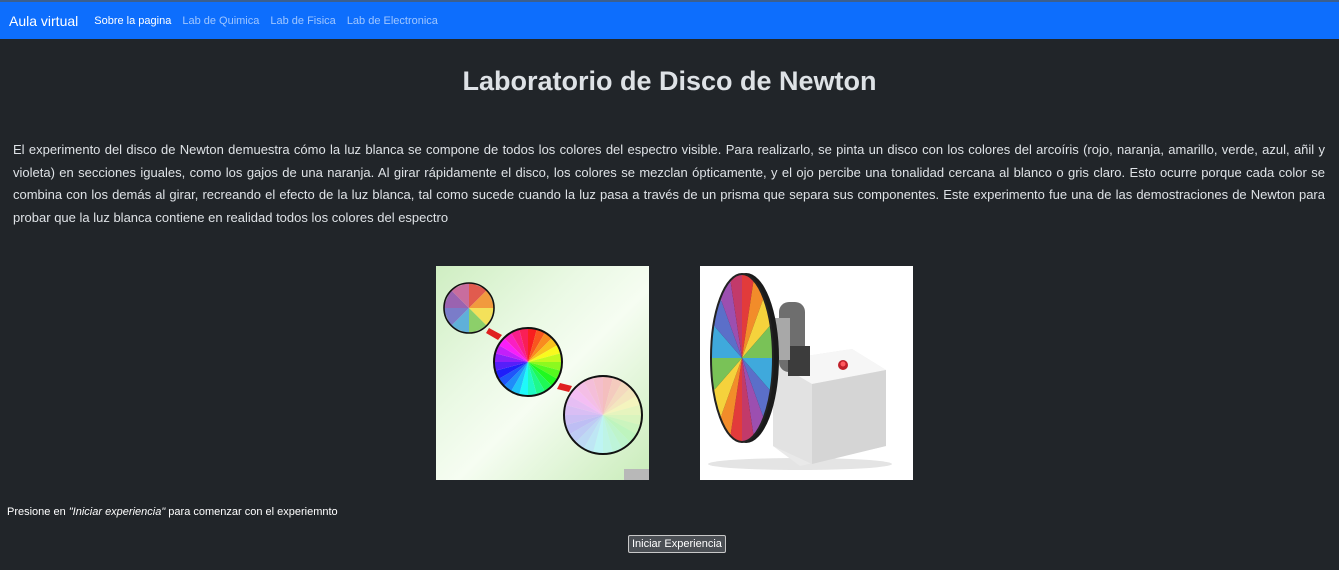 This screenshot has height=570, width=1339. I want to click on color-wheel-diagram-icon, so click(546, 381).